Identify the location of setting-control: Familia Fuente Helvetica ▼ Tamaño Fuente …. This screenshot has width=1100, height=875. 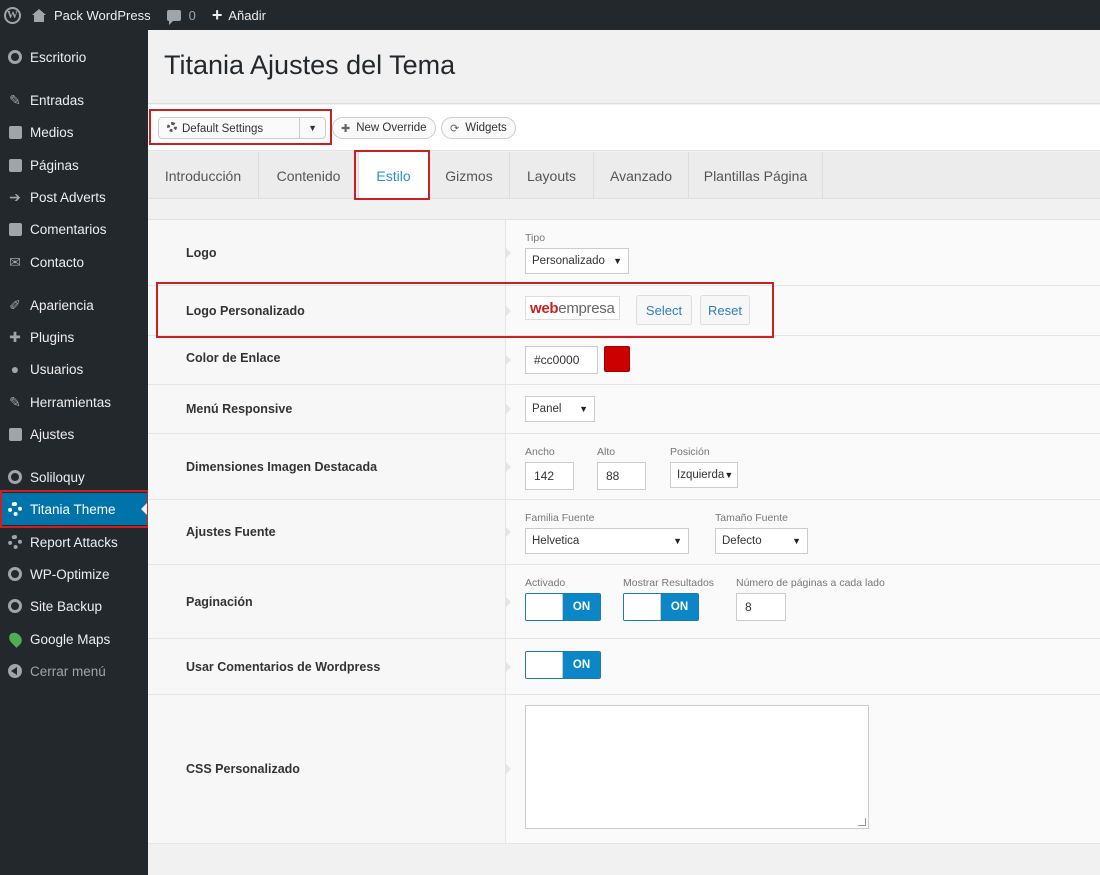
(802, 532).